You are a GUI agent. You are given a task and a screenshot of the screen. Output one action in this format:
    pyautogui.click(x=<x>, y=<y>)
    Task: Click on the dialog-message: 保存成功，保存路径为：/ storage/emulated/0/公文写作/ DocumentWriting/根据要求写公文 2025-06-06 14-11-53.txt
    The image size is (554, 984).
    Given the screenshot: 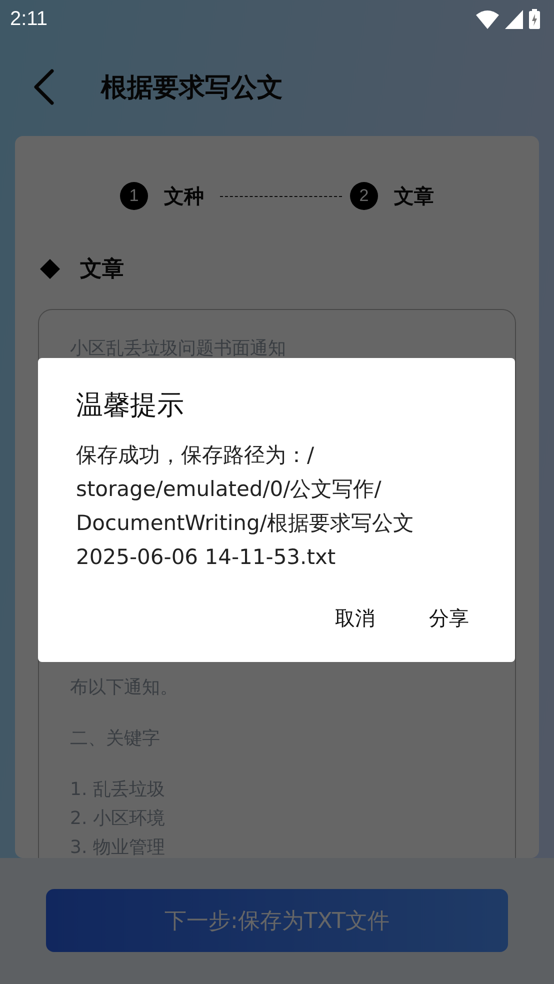 What is the action you would take?
    pyautogui.click(x=245, y=506)
    